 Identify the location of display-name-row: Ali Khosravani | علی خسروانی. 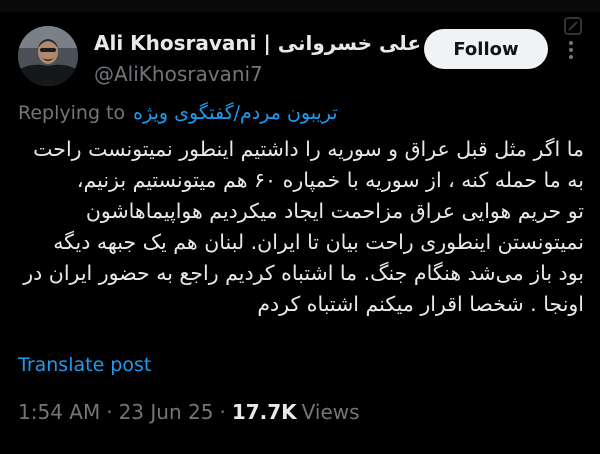
(270, 43).